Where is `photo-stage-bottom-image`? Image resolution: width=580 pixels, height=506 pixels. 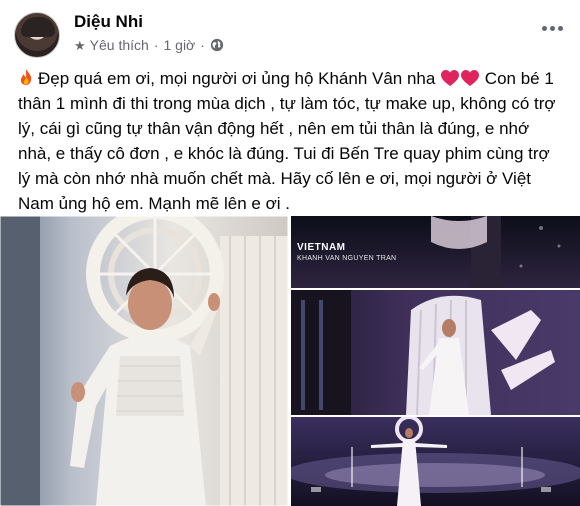
photo-stage-bottom-image is located at coordinates (435, 461).